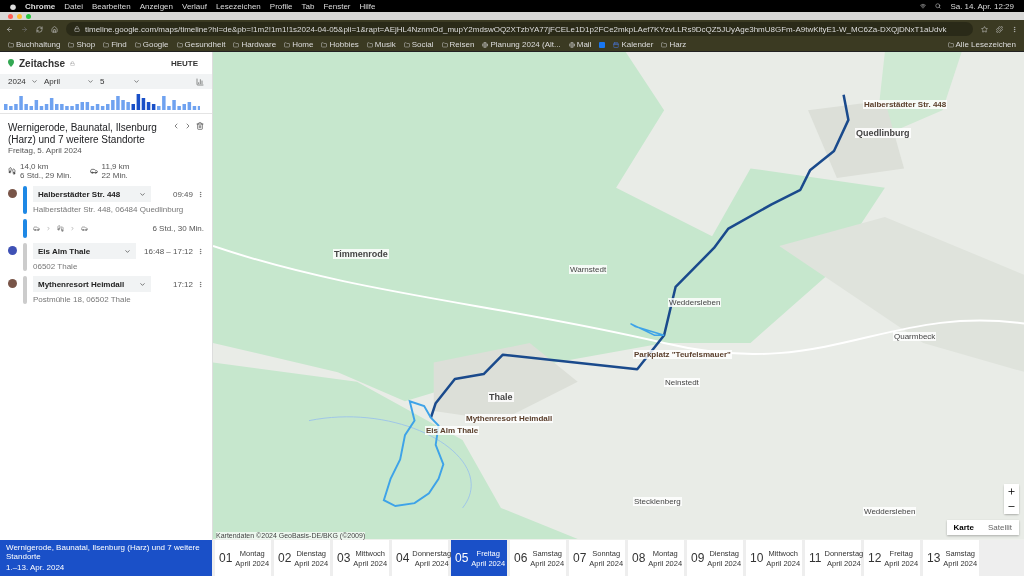  I want to click on place-dropdown: Mythenresort Heimdall, so click(92, 284).